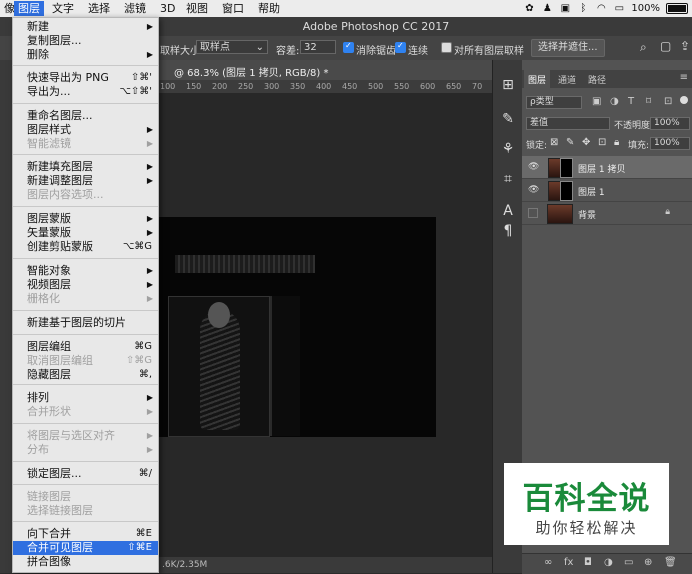 The image size is (692, 574). Describe the element at coordinates (568, 562) in the screenshot. I see `fx-icon: fx` at that location.